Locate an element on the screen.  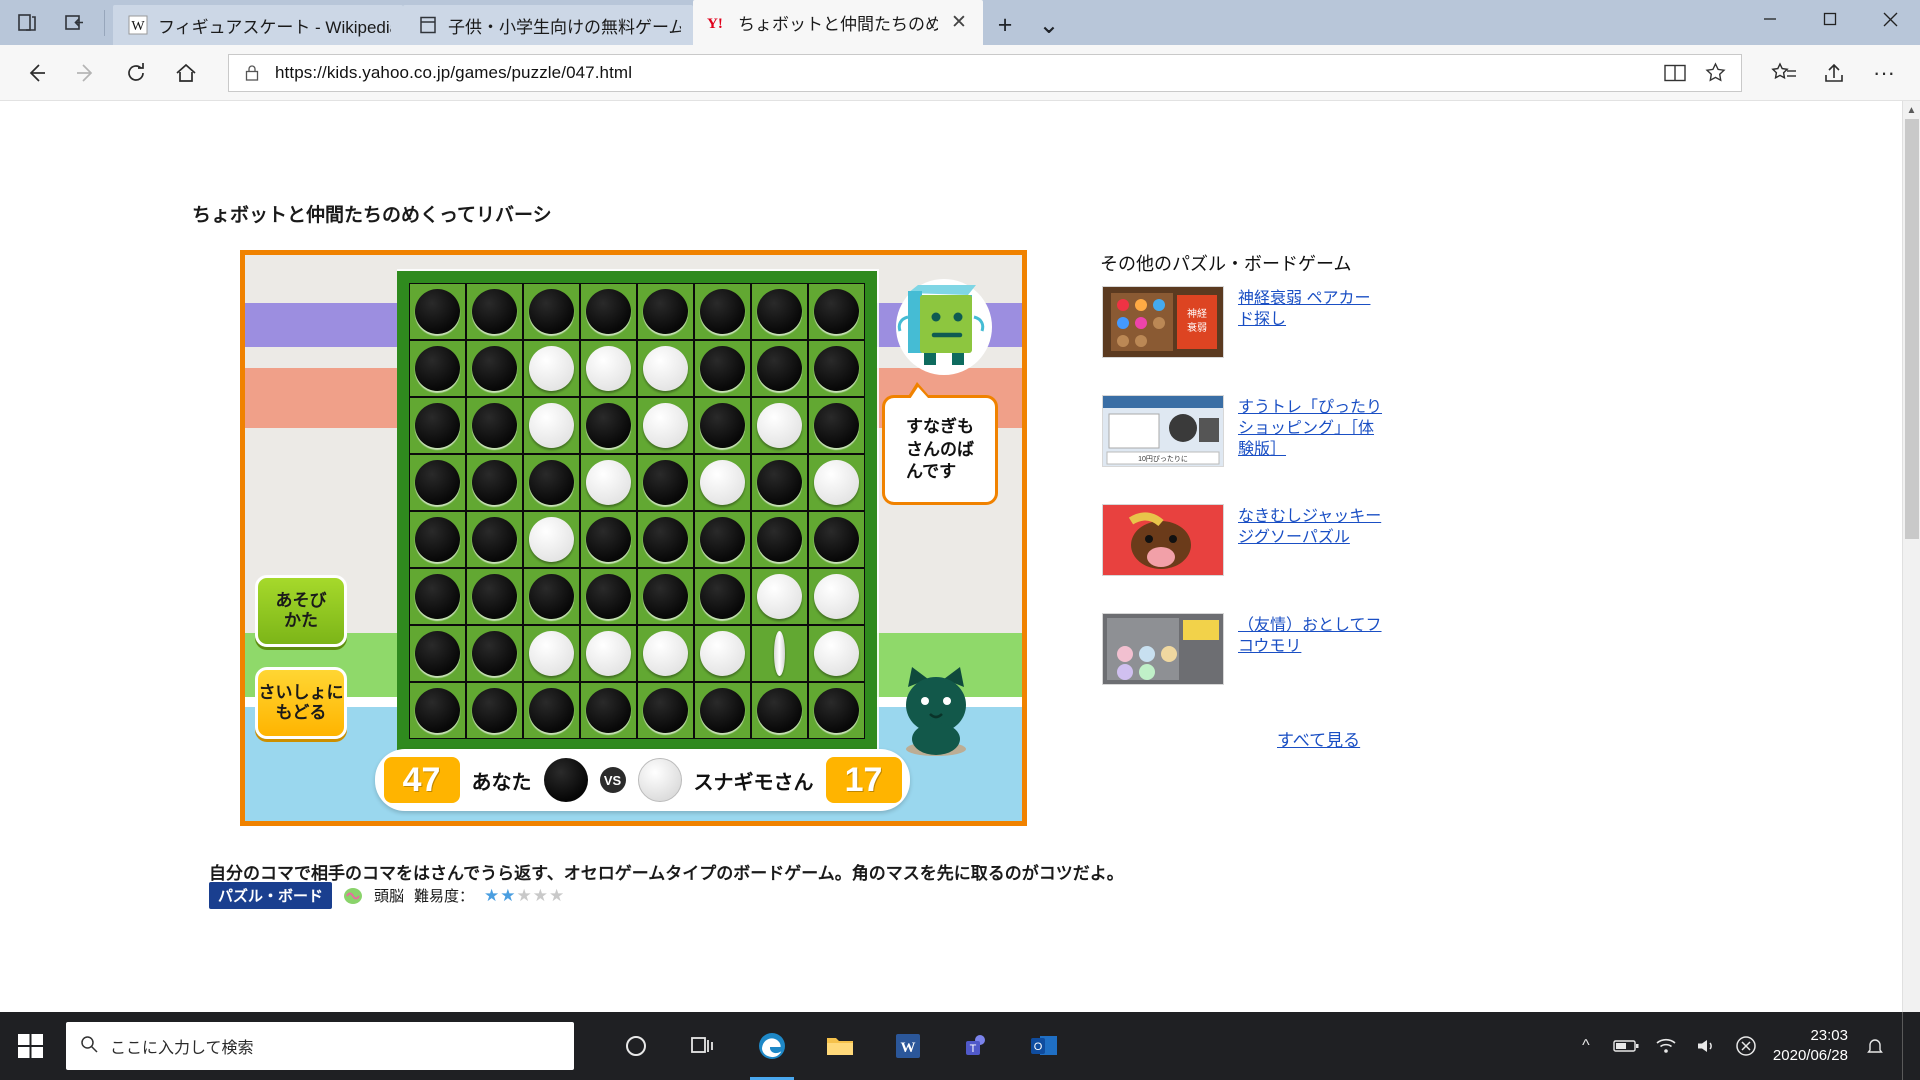
board-cell-r4c7 is located at coordinates (779, 482).